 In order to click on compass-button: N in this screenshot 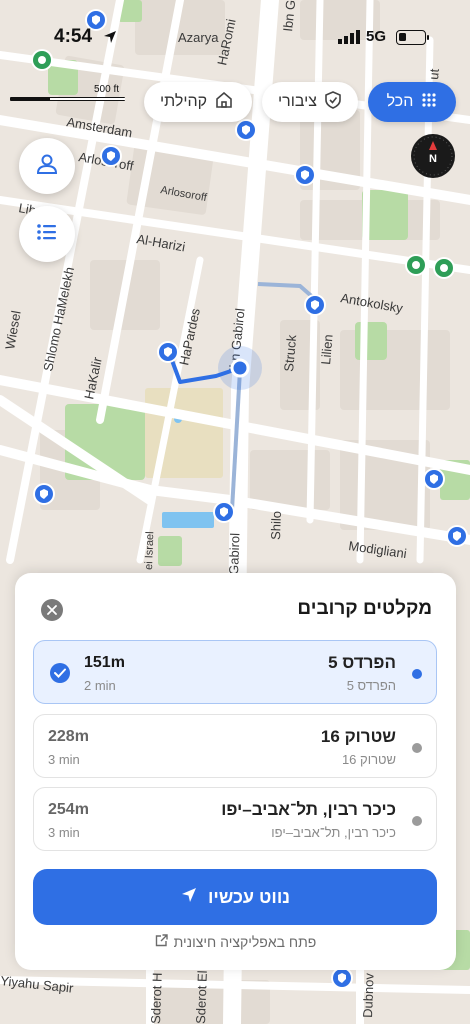, I will do `click(433, 156)`.